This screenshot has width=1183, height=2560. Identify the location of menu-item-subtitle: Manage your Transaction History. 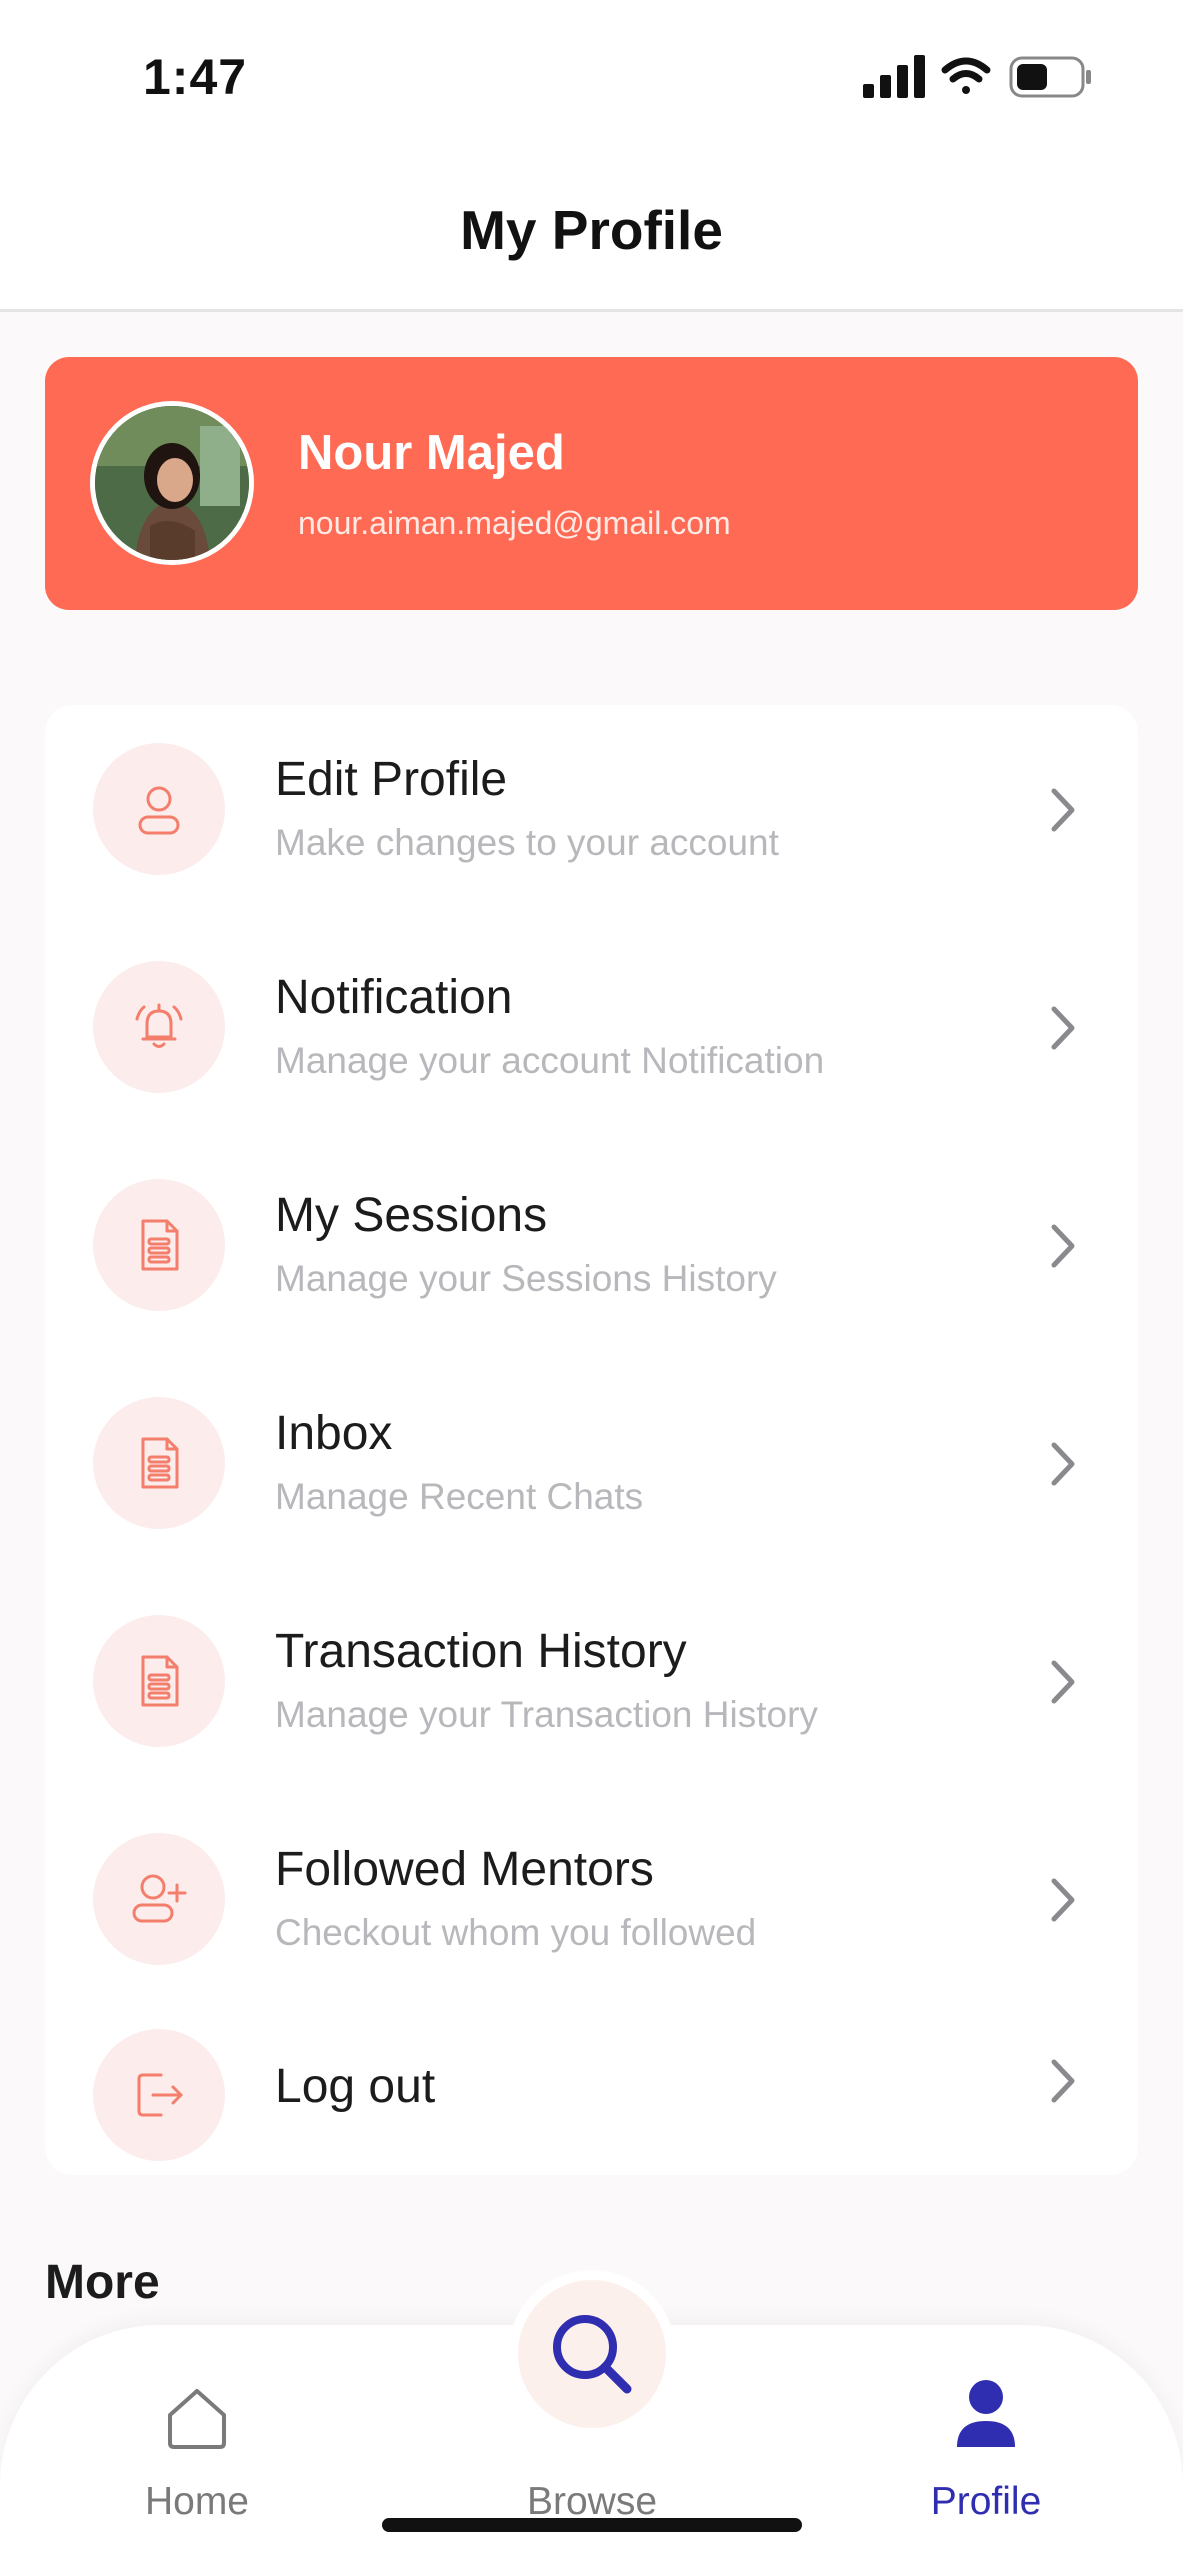
(546, 1714).